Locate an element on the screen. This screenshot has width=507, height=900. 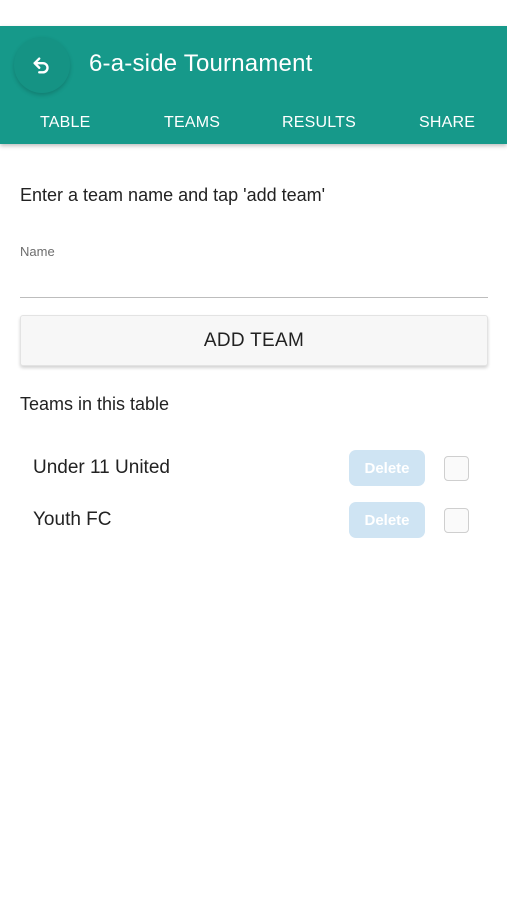
status-bar-area is located at coordinates (253, 13).